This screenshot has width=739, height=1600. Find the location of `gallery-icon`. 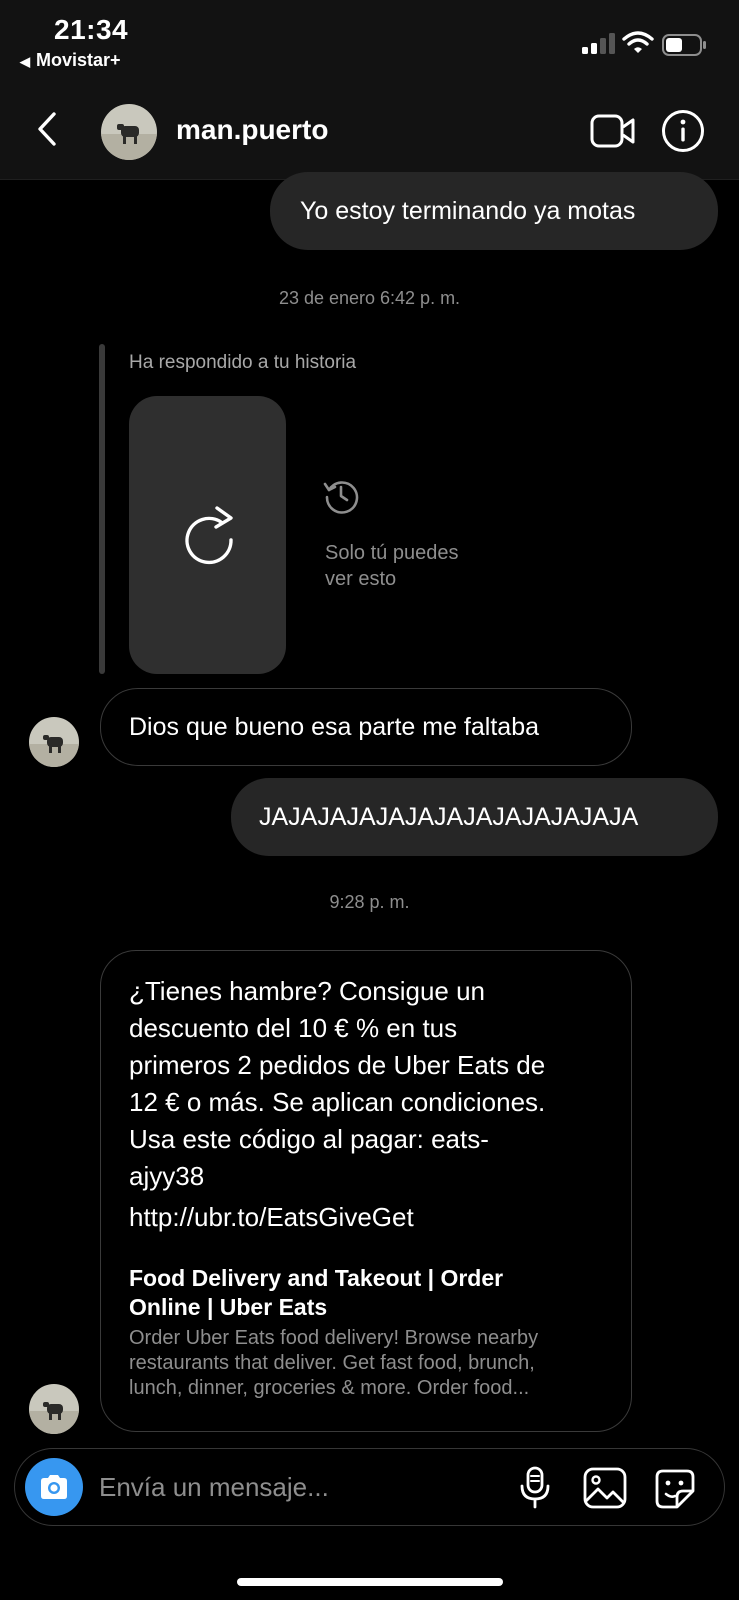

gallery-icon is located at coordinates (605, 1488).